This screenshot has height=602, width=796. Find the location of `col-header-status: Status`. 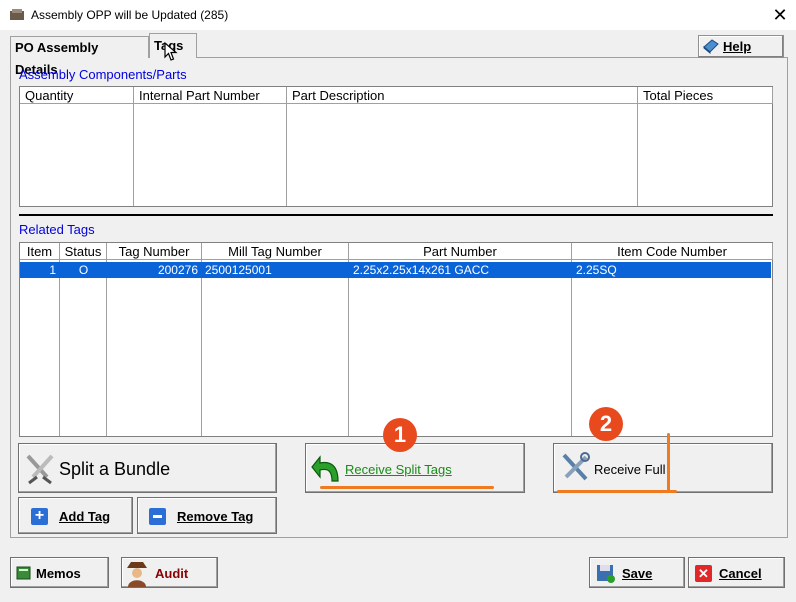

col-header-status: Status is located at coordinates (83, 251).